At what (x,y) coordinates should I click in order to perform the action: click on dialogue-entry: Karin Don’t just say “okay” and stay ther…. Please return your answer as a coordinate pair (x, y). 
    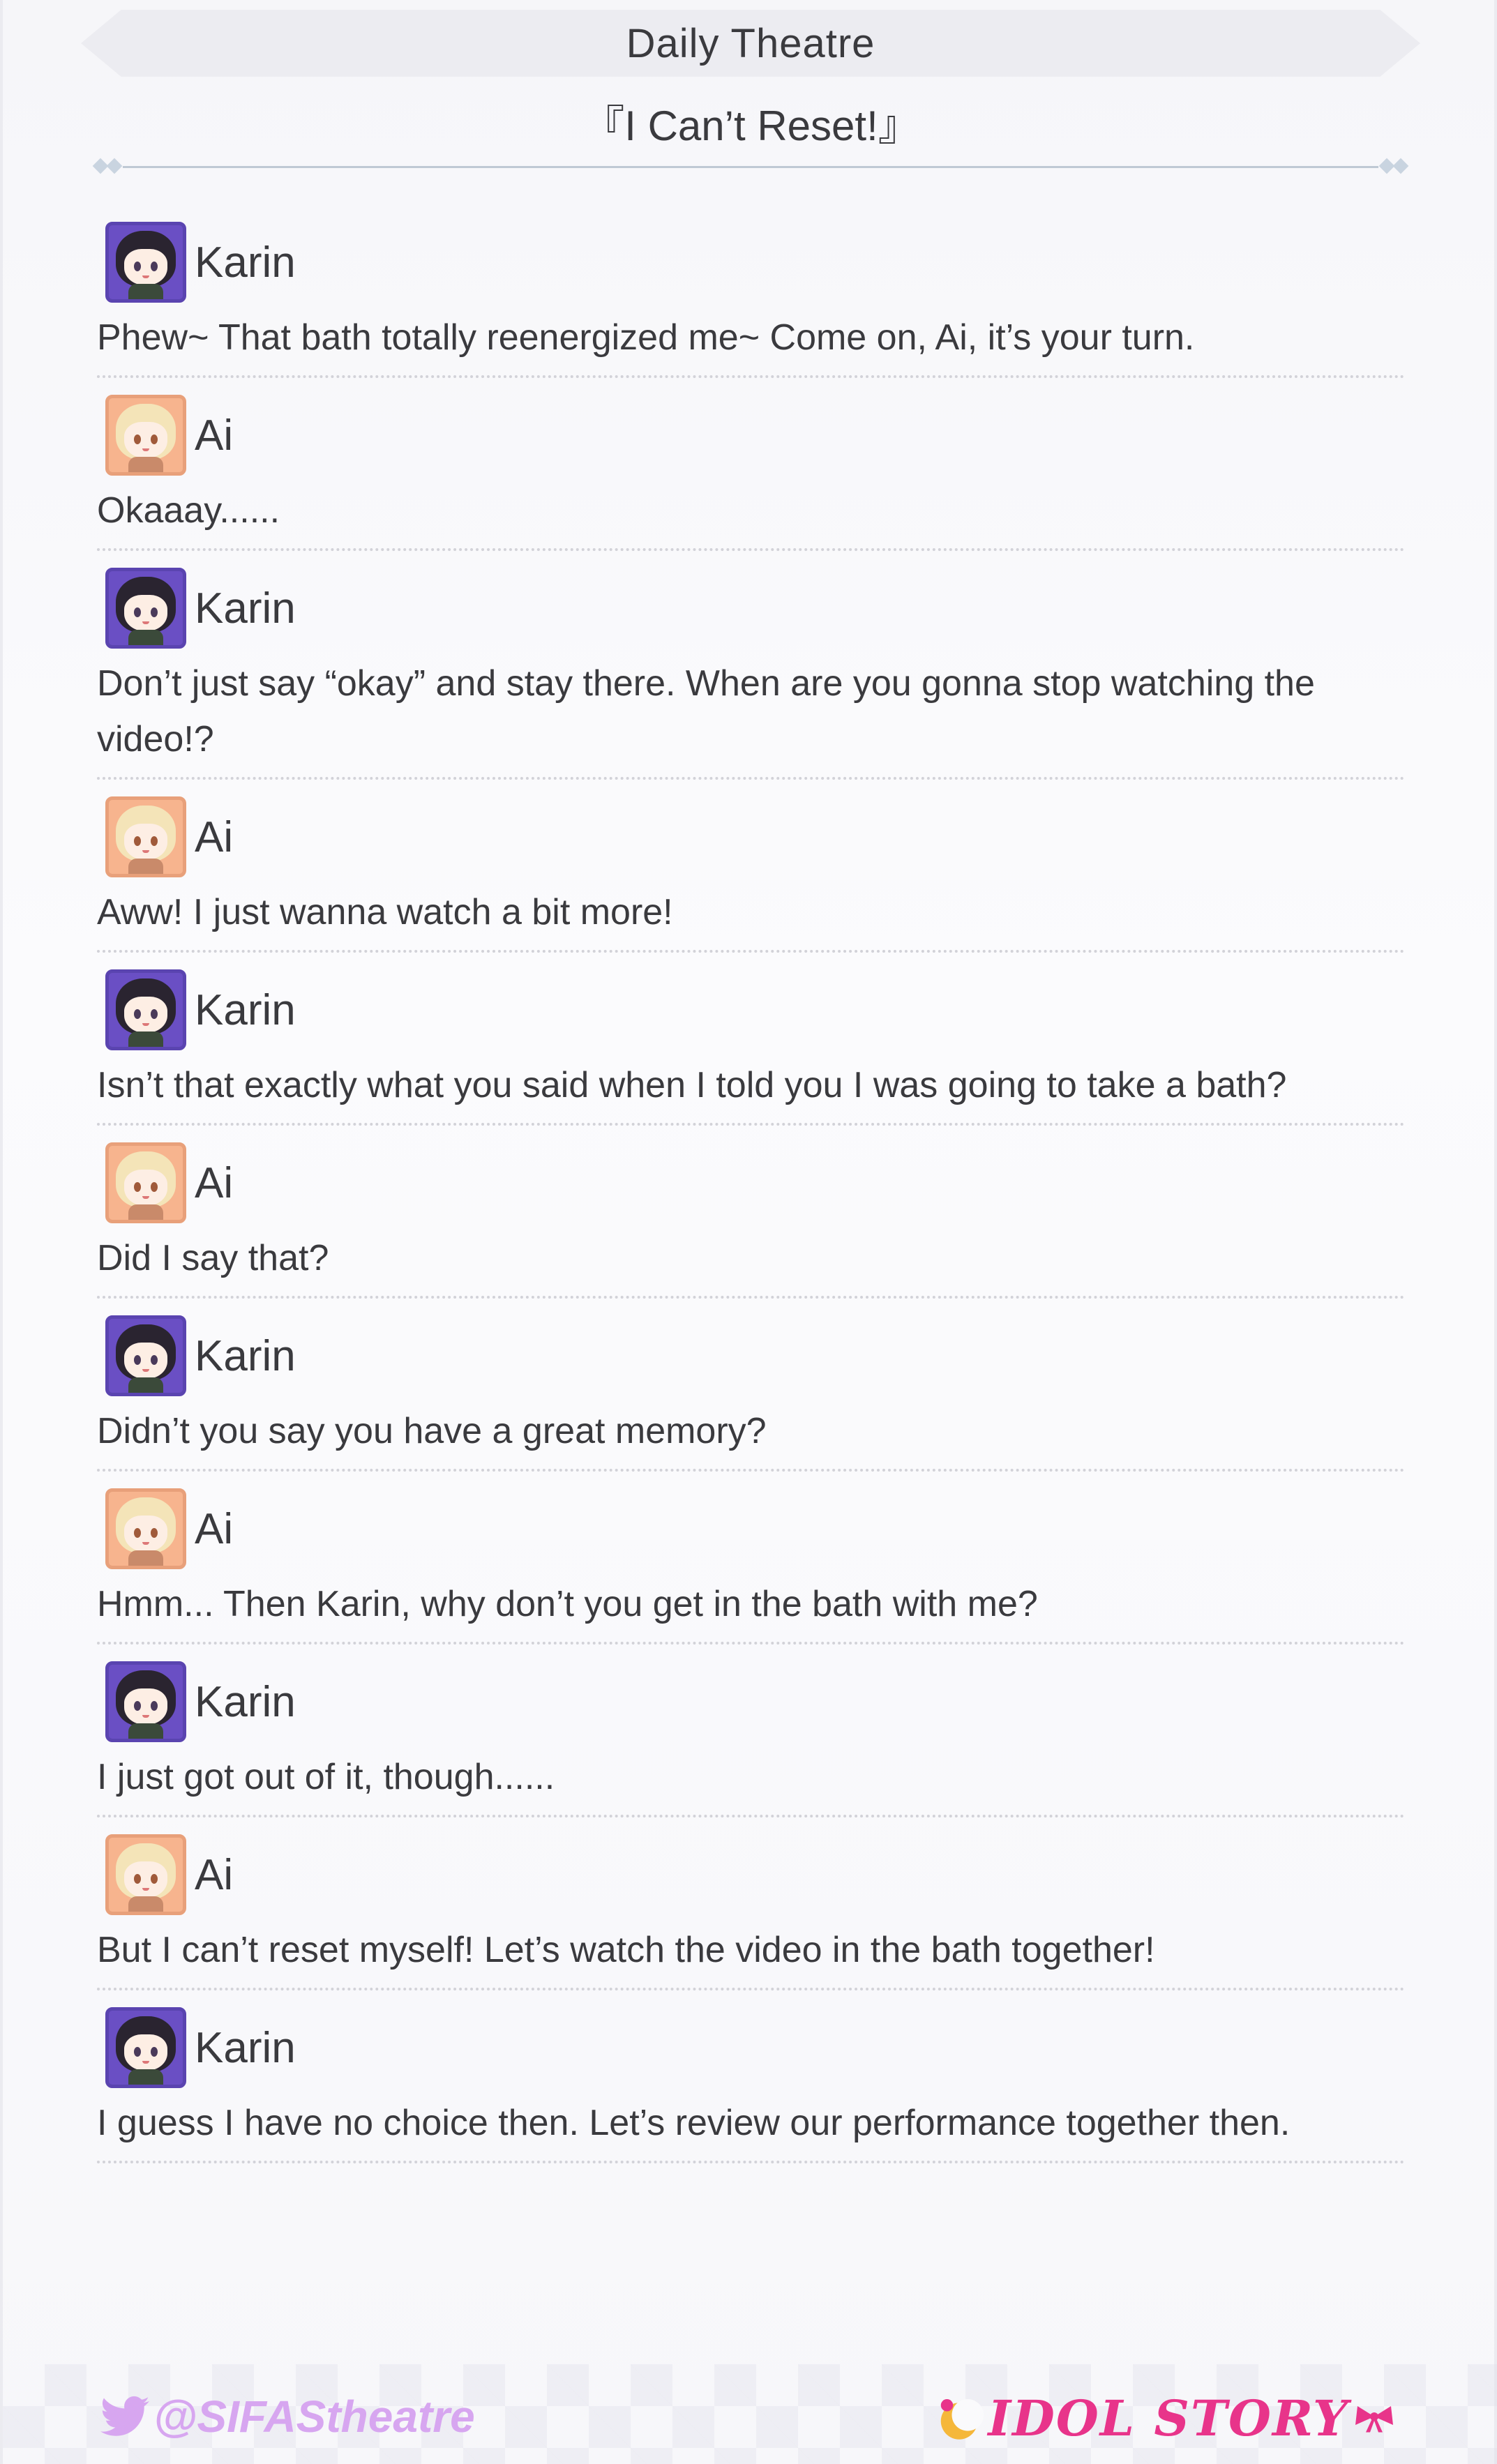
    Looking at the image, I should click on (751, 665).